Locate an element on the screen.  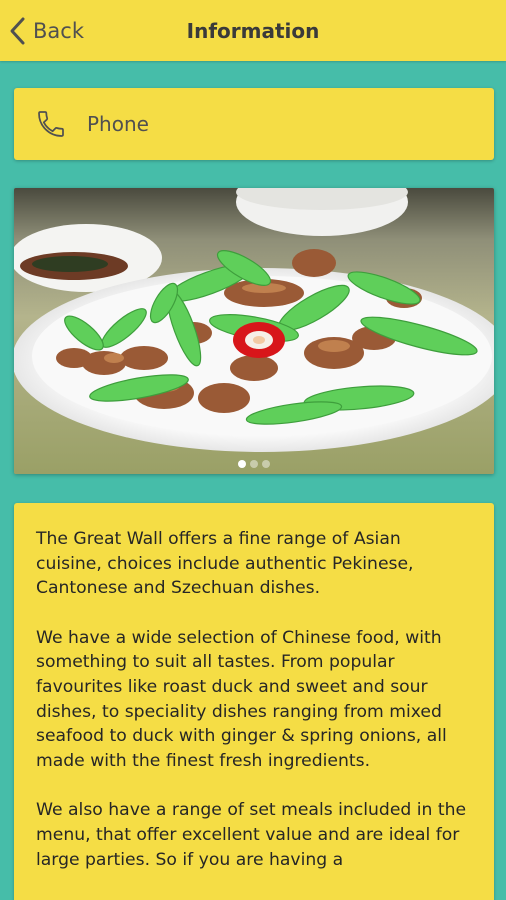
phone-button: Phone is located at coordinates (254, 124).